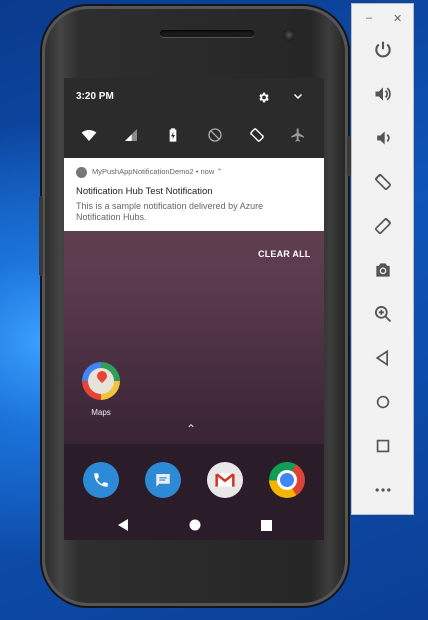  What do you see at coordinates (383, 138) in the screenshot?
I see `volume-down-icon` at bounding box center [383, 138].